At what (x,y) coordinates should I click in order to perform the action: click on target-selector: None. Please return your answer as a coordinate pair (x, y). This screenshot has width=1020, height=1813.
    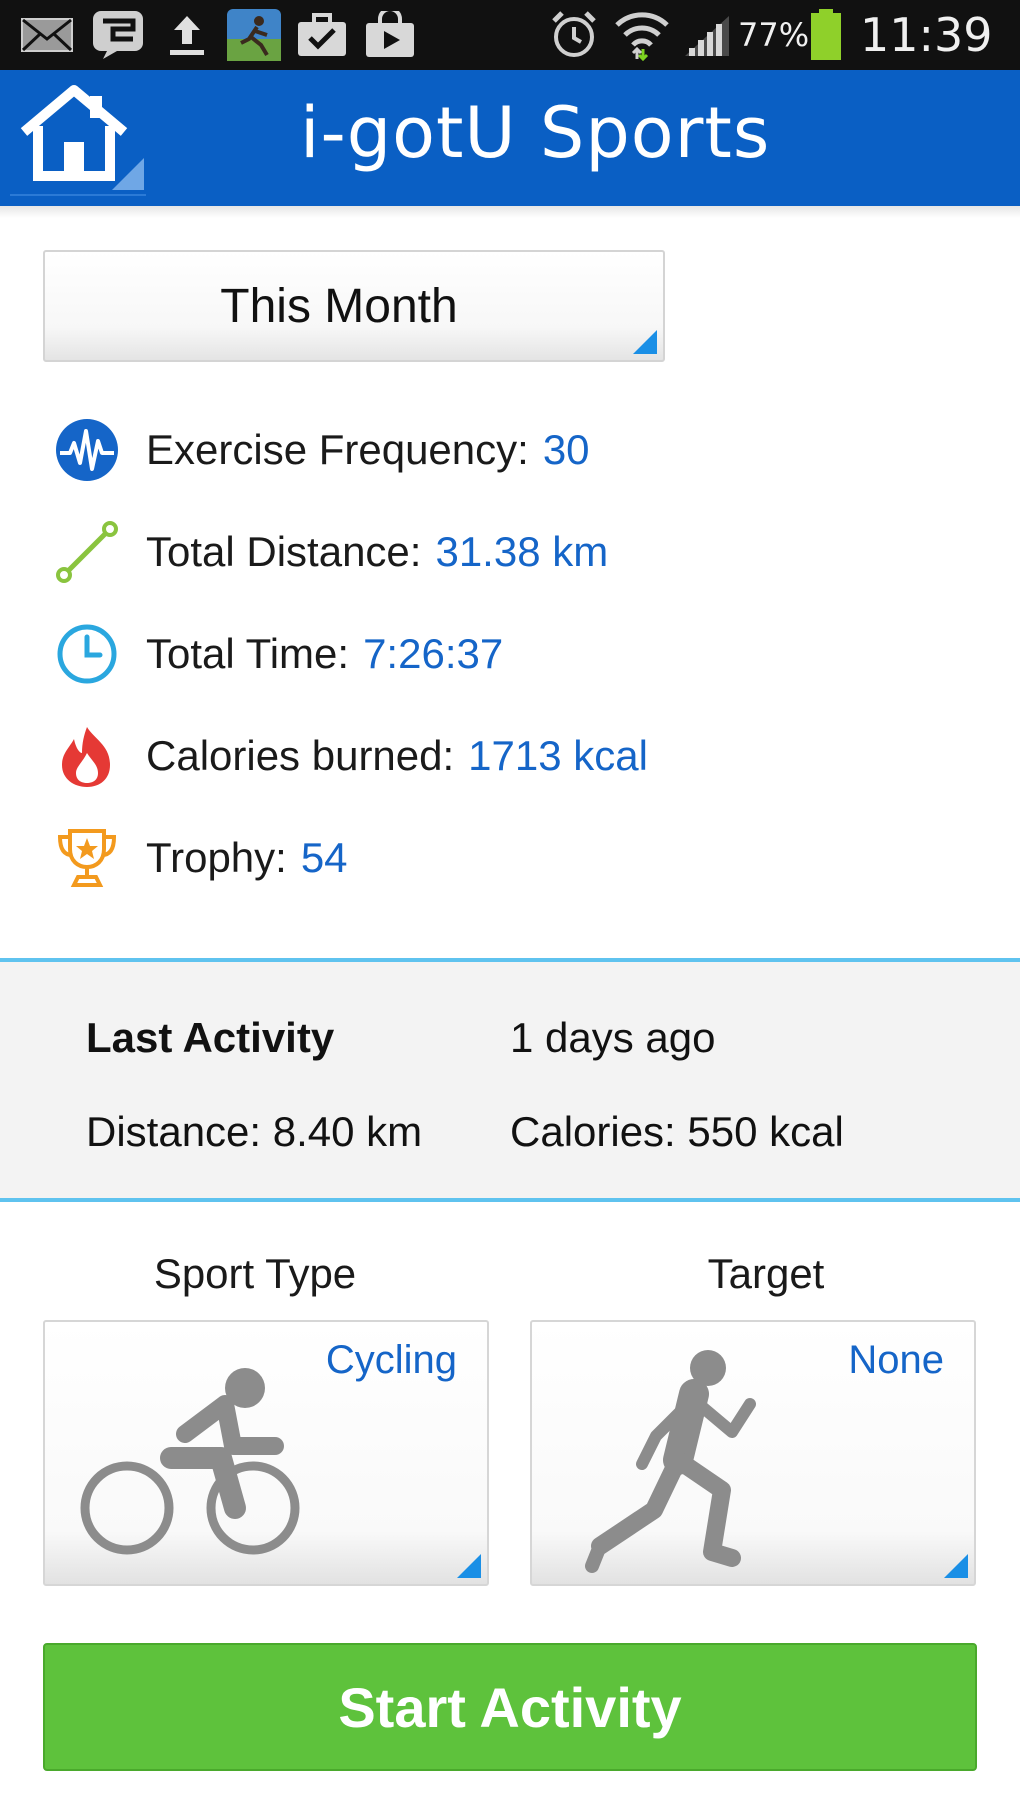
    Looking at the image, I should click on (753, 1453).